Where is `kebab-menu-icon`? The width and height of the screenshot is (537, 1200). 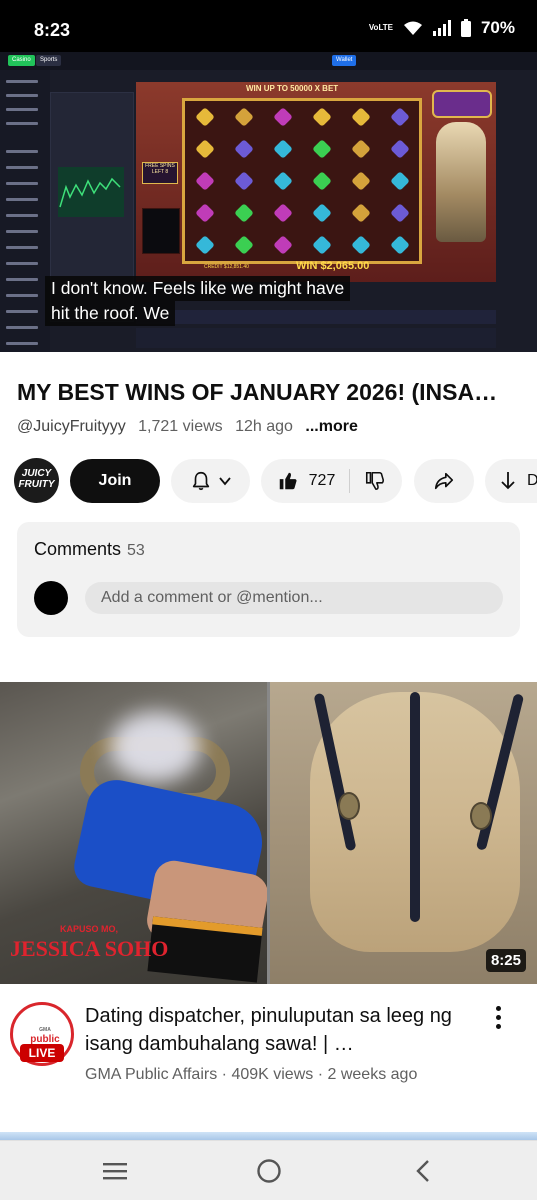 kebab-menu-icon is located at coordinates (498, 1021).